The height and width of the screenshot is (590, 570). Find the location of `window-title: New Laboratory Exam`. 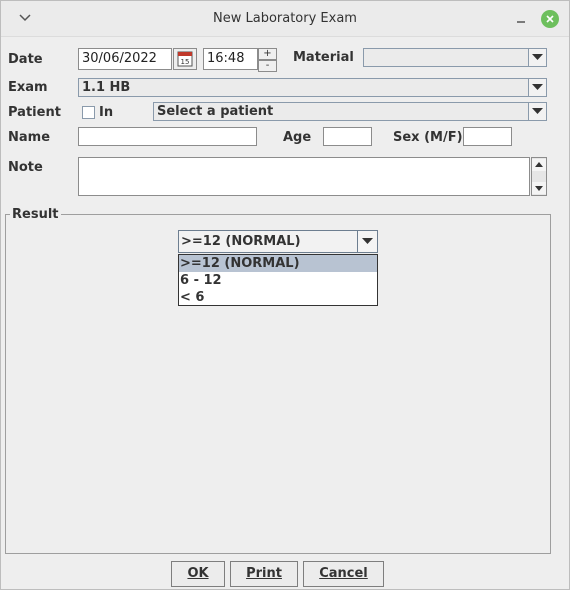

window-title: New Laboratory Exam is located at coordinates (285, 18).